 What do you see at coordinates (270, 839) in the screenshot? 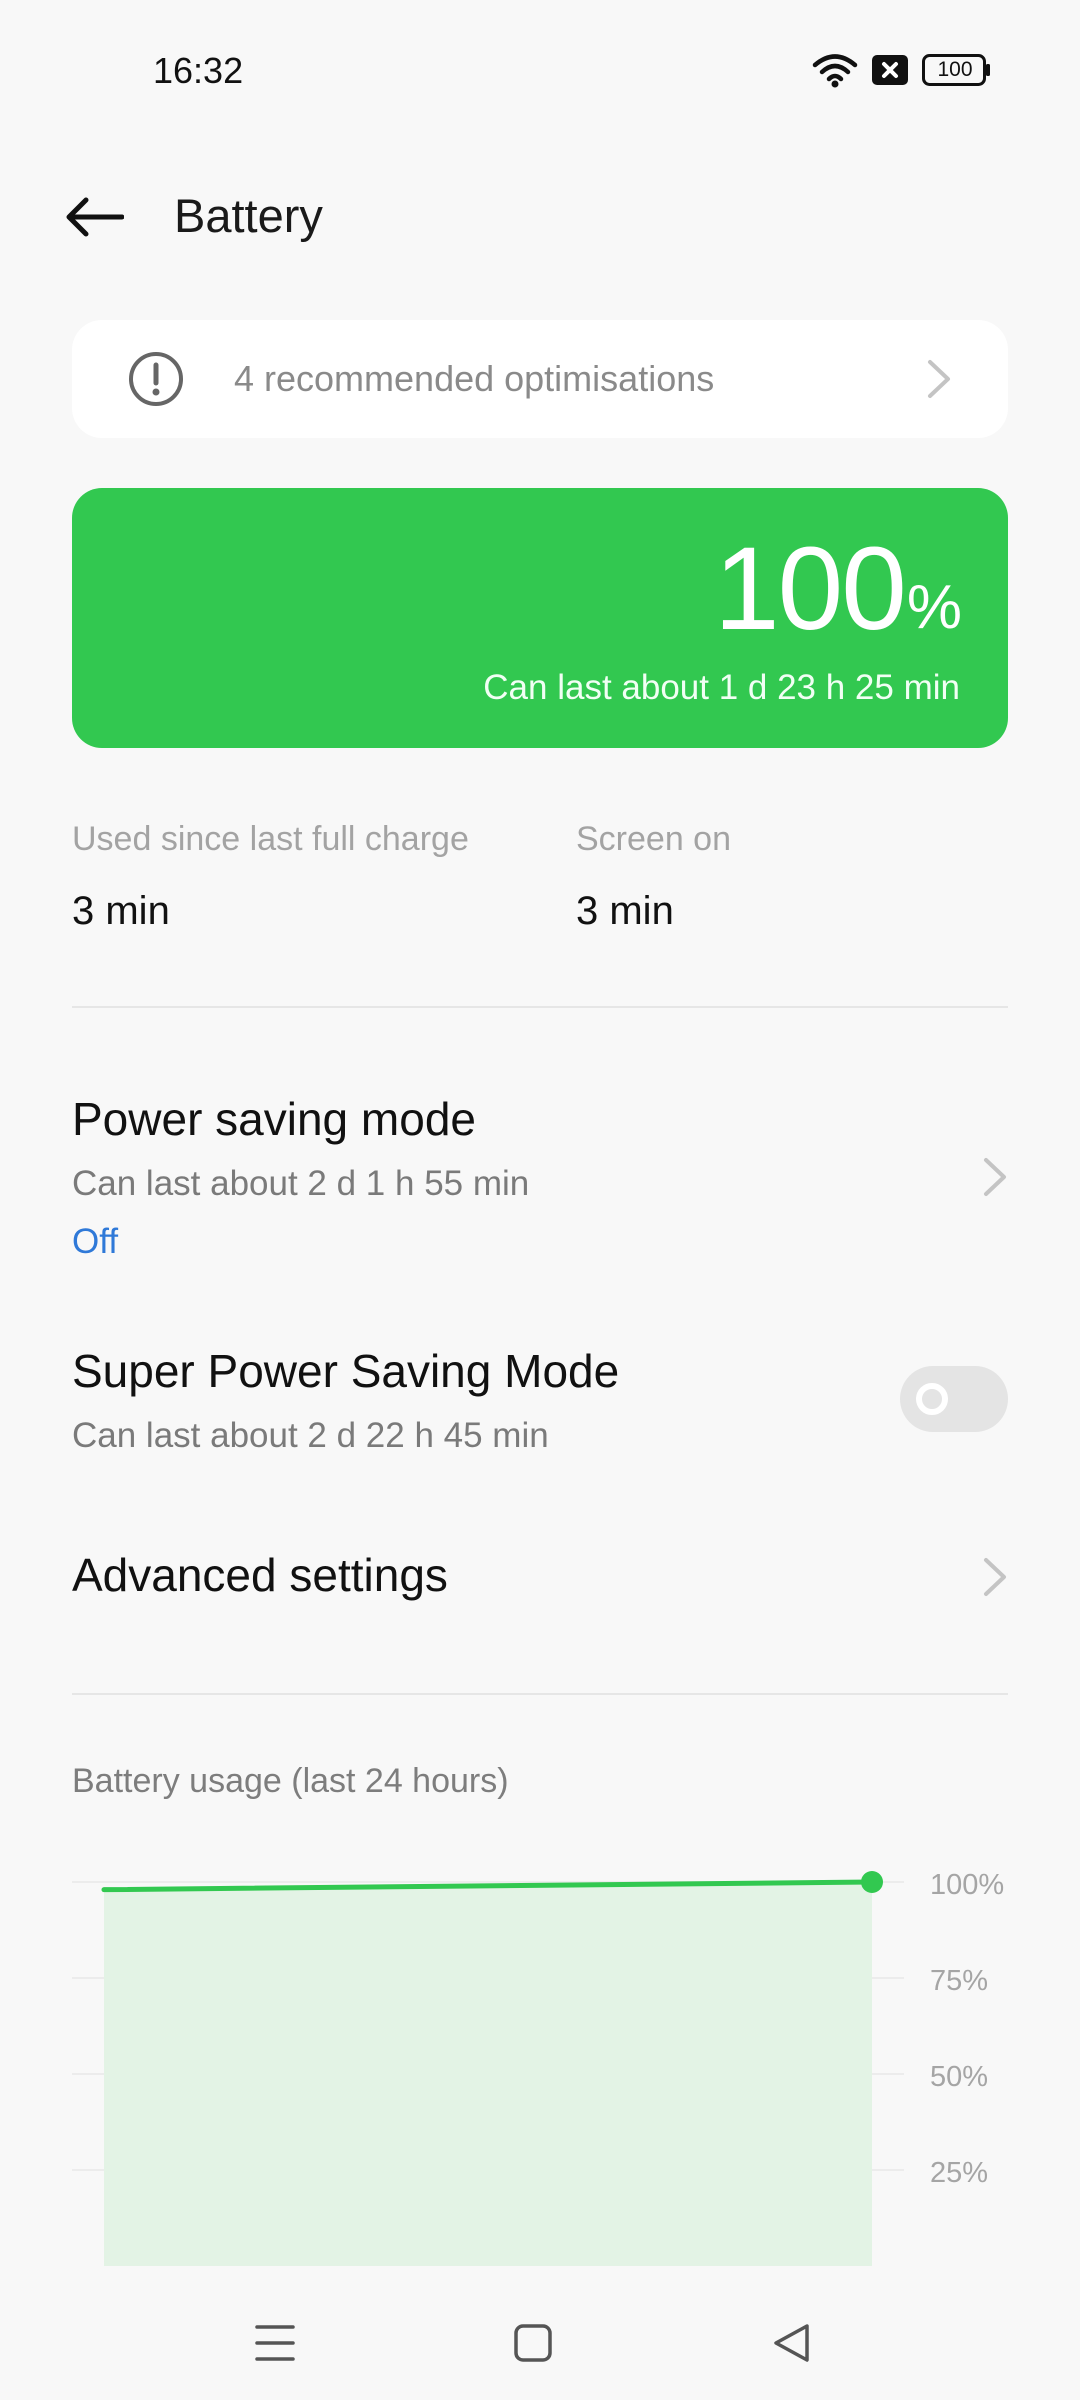
I see `since-charge-label: Used since last full charge` at bounding box center [270, 839].